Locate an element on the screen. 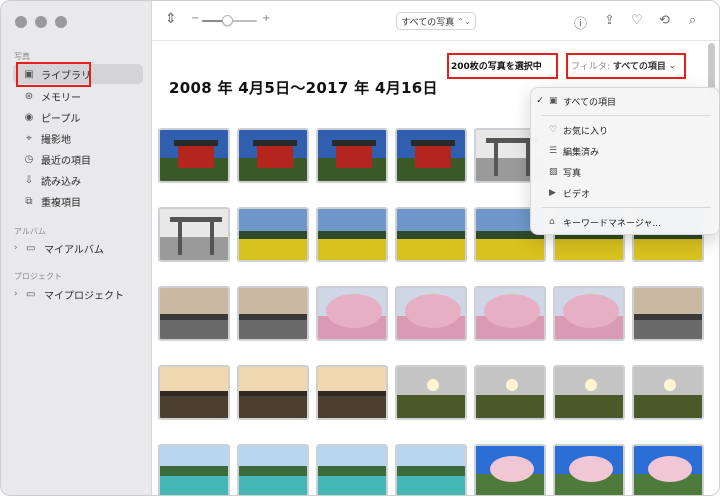 The width and height of the screenshot is (720, 496). sidebar-item-recents: ◷ 最近の項目 is located at coordinates (78, 159).